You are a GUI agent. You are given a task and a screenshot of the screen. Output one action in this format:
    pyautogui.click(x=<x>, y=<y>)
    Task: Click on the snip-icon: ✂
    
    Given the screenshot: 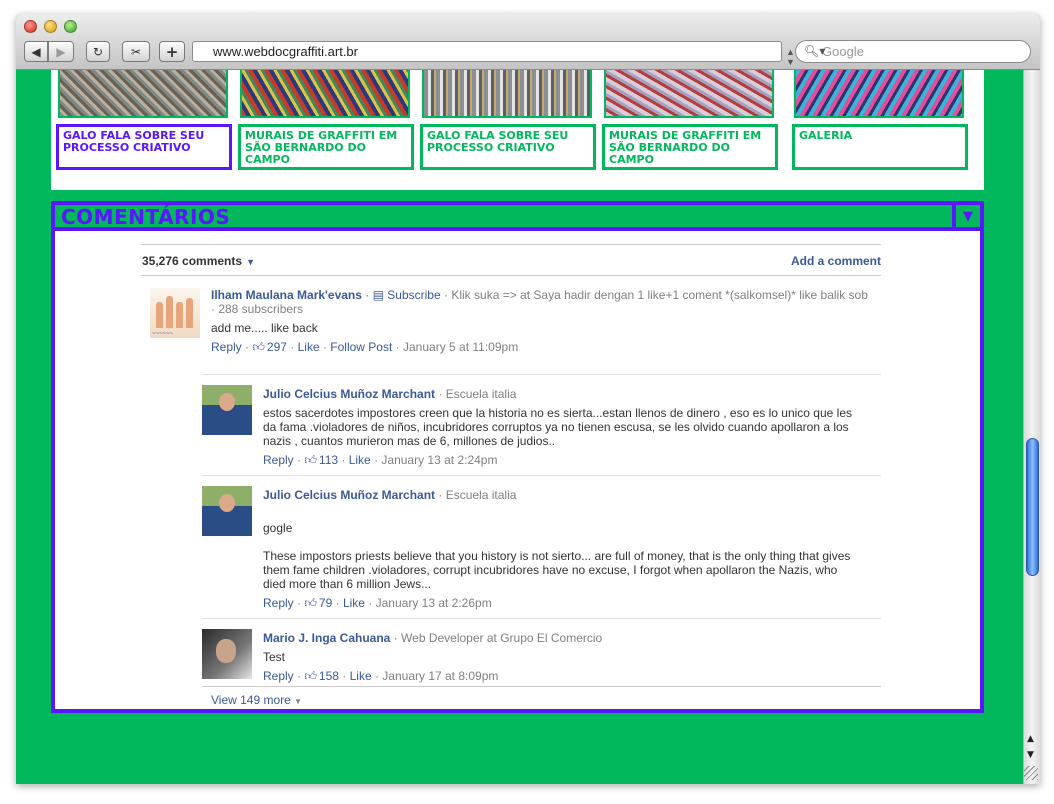 What is the action you would take?
    pyautogui.click(x=136, y=51)
    